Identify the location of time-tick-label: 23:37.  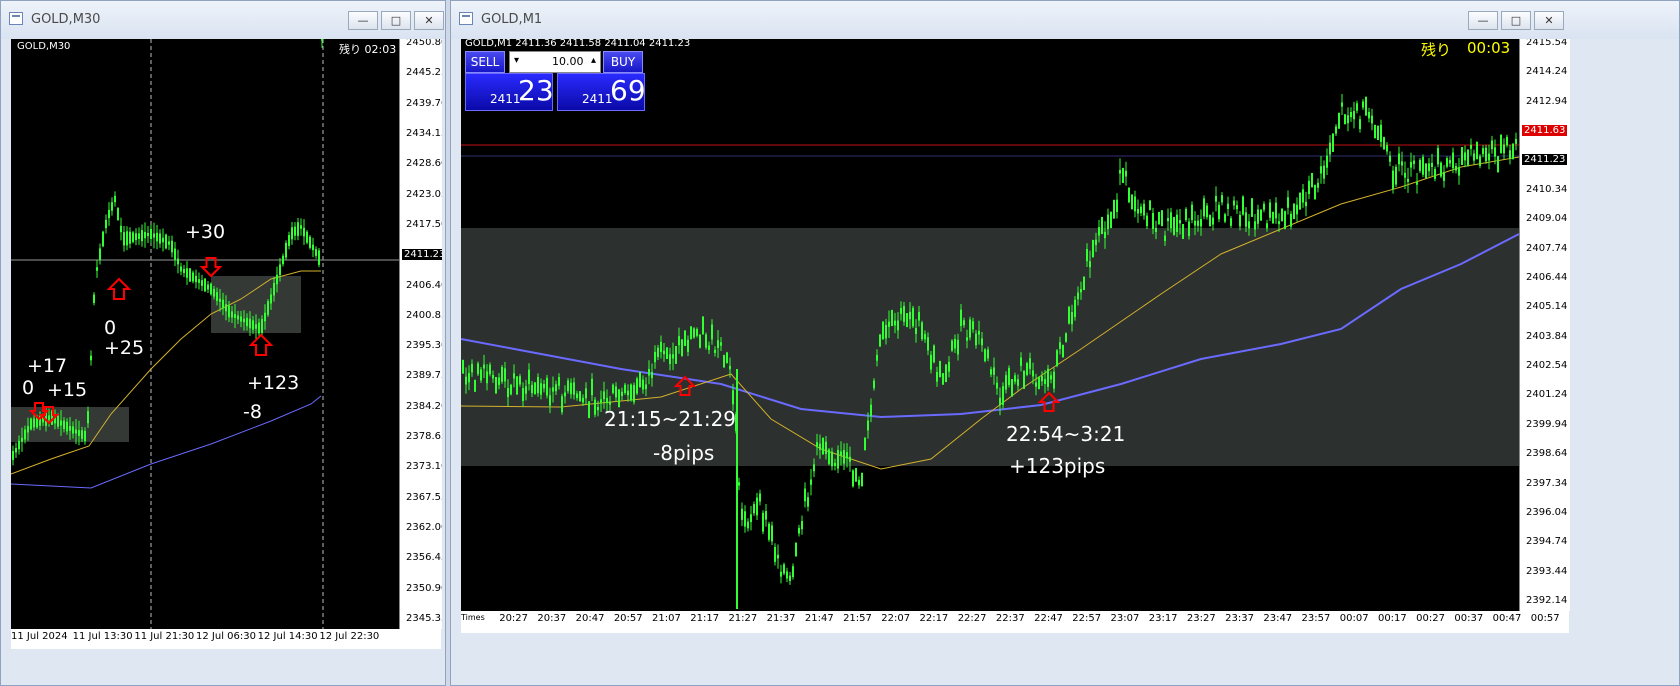
(1239, 618).